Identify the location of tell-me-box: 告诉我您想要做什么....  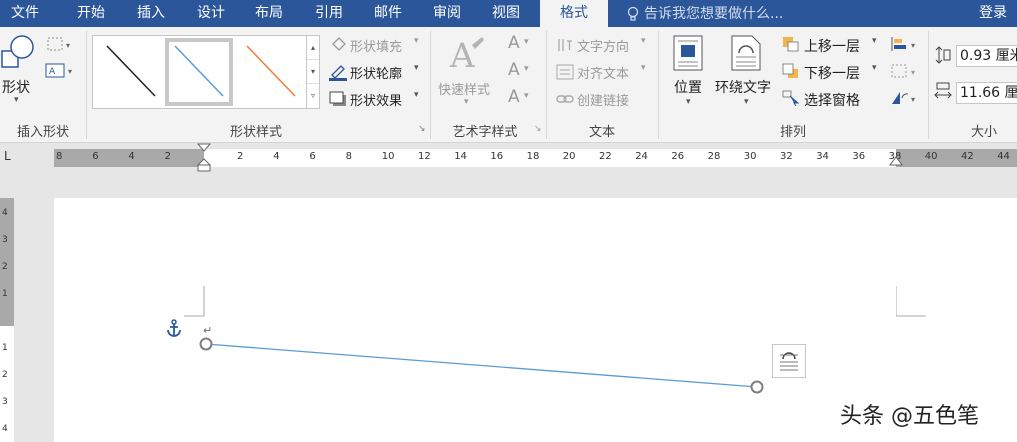
(704, 13).